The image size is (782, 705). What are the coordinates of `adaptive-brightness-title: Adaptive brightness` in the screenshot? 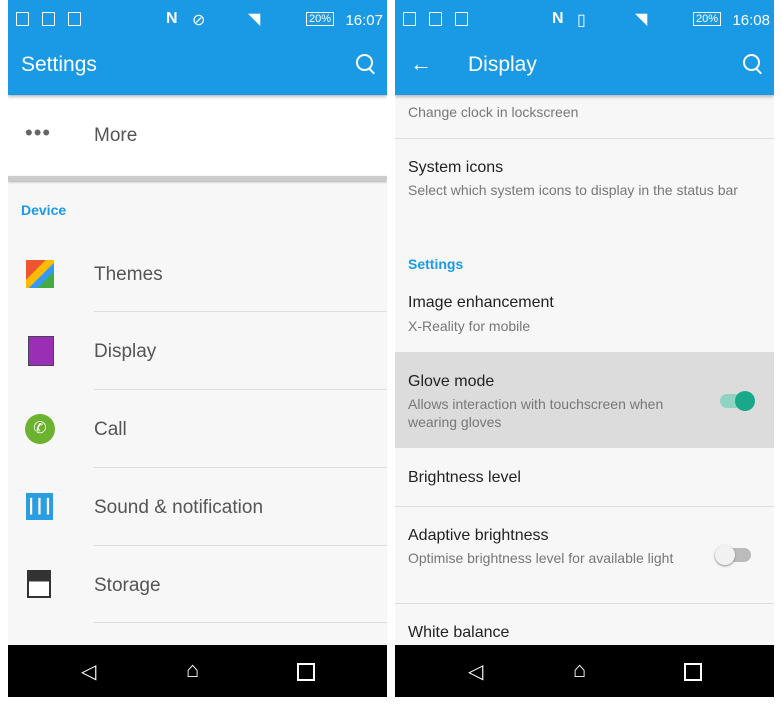 It's located at (478, 535).